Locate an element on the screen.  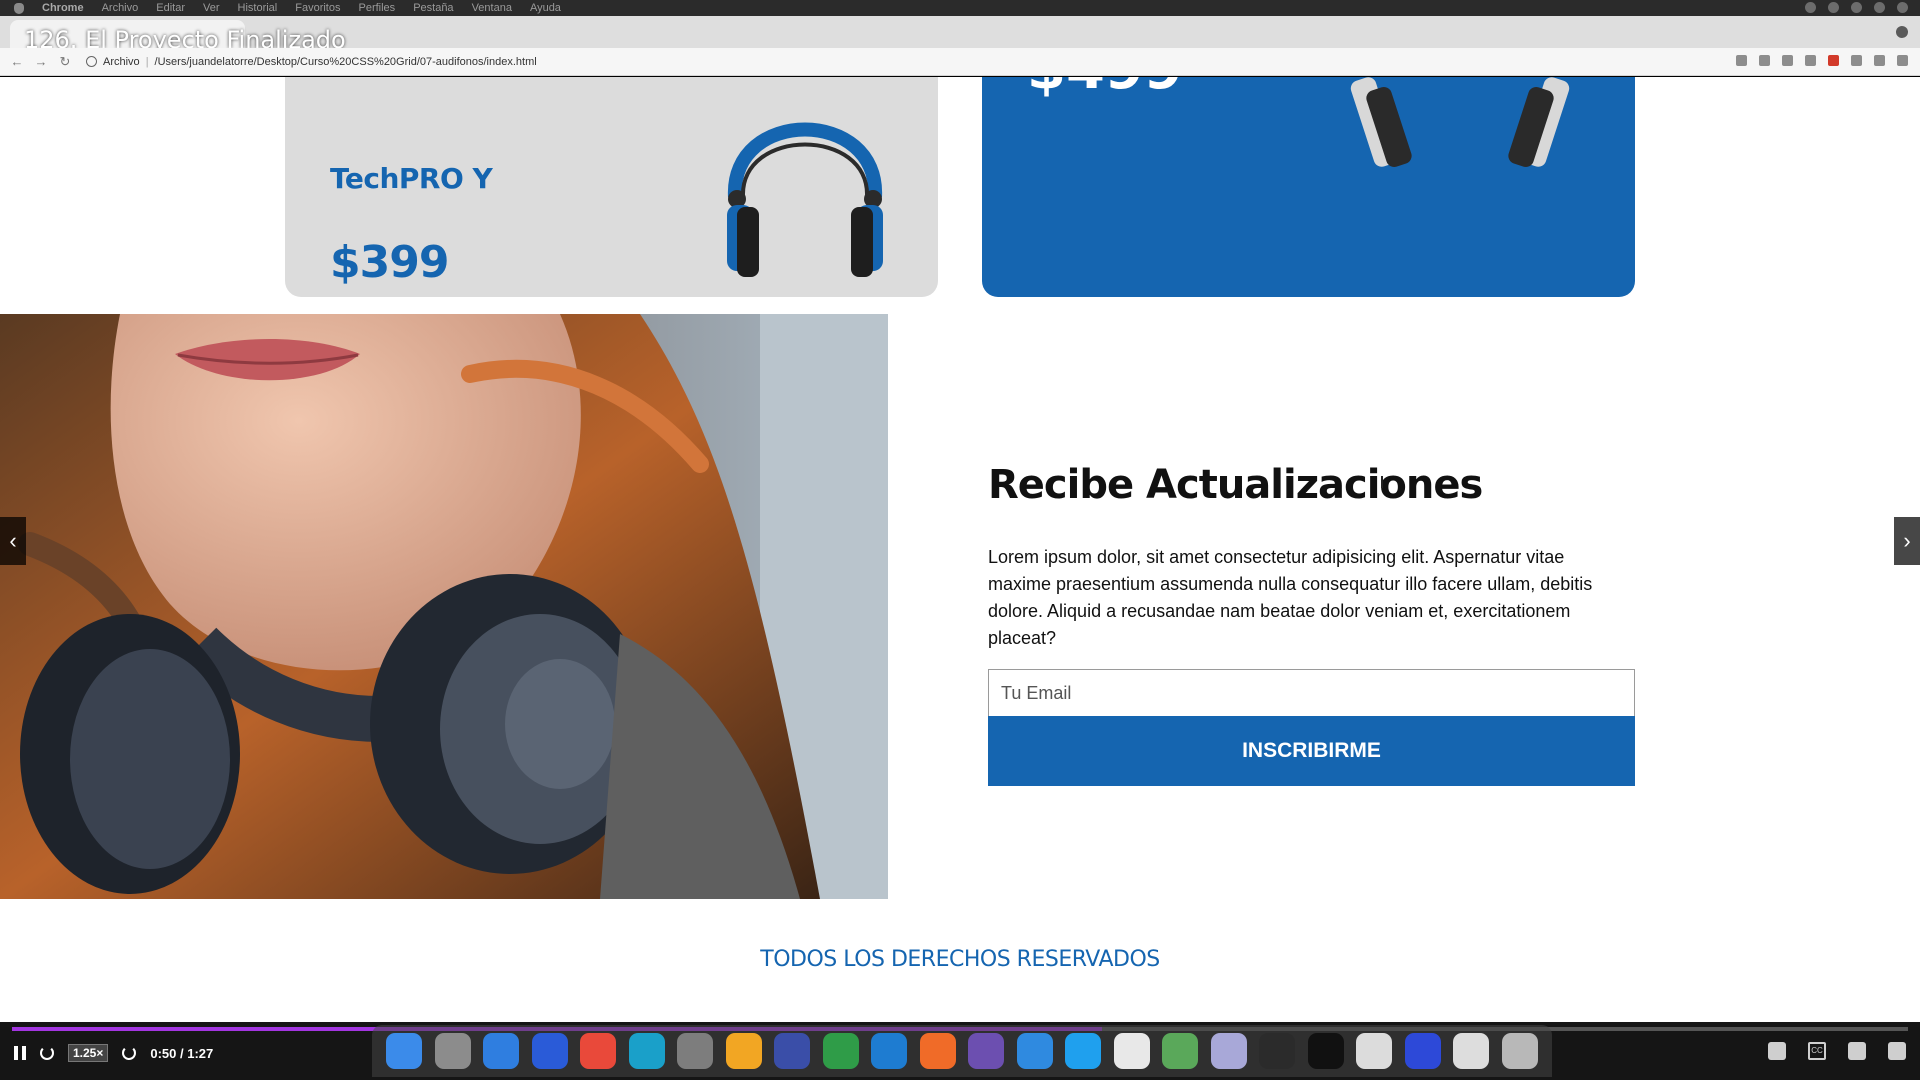
menu-item-archivo: Archivo is located at coordinates (120, 8).